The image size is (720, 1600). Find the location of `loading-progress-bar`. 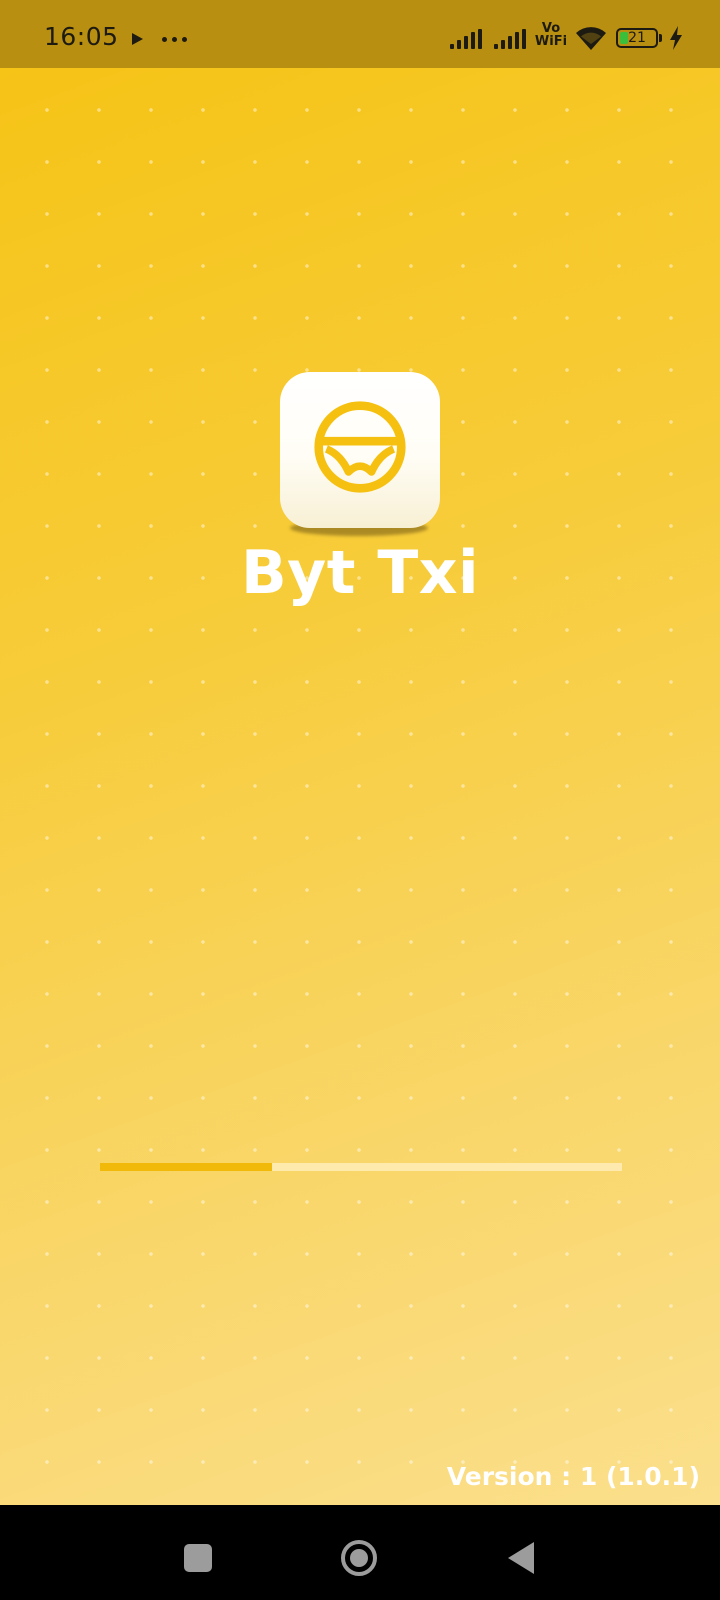

loading-progress-bar is located at coordinates (361, 1167).